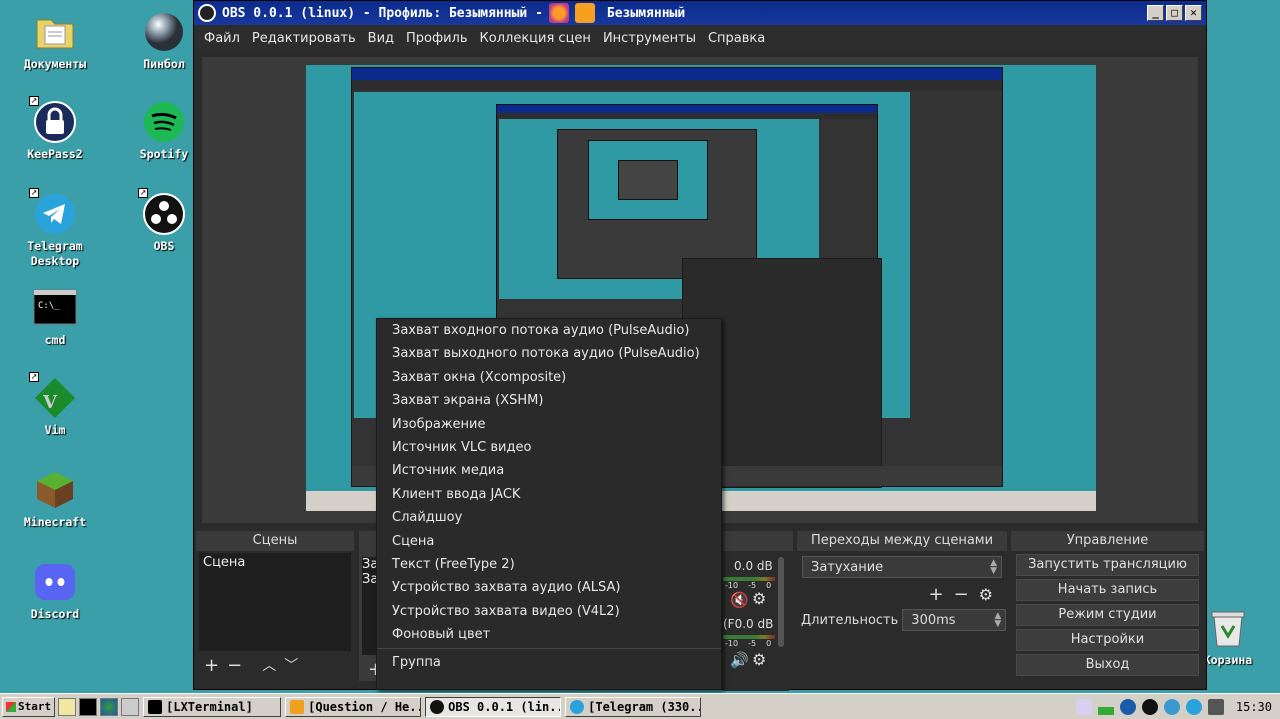 This screenshot has width=1280, height=719. I want to click on scenes-dock-header: Сцены, so click(275, 541).